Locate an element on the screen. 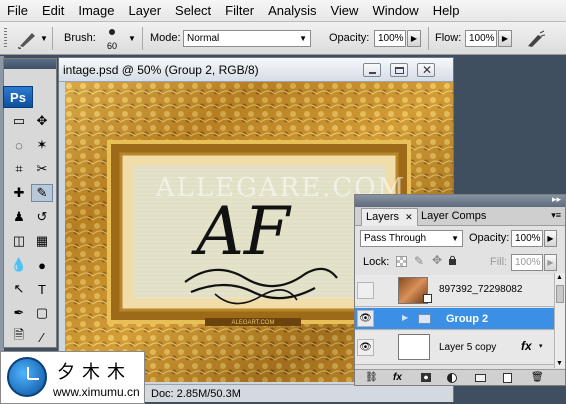 This screenshot has height=404, width=566. chevron-down-icon: ▾ is located at coordinates (541, 346).